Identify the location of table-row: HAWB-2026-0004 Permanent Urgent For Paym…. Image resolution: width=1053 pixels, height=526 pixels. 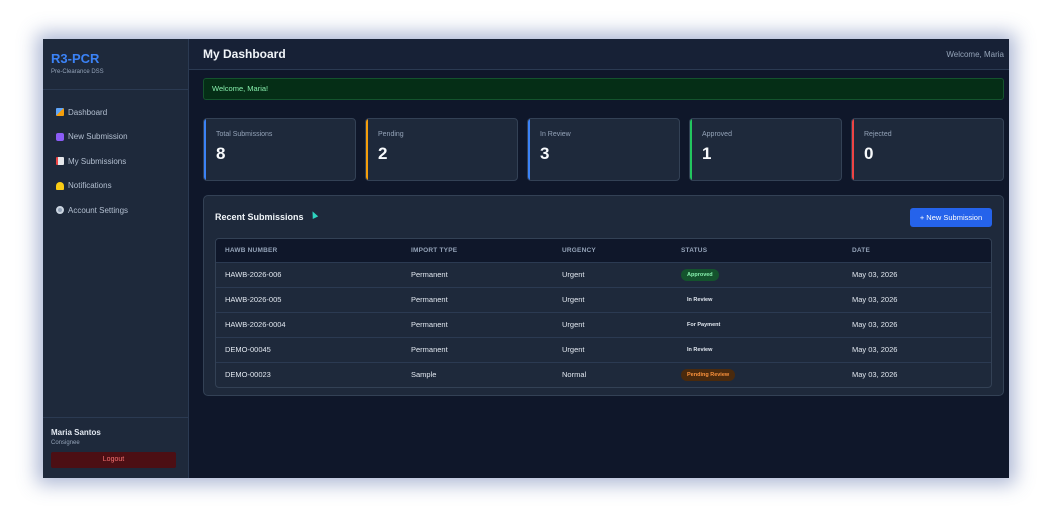
(603, 324).